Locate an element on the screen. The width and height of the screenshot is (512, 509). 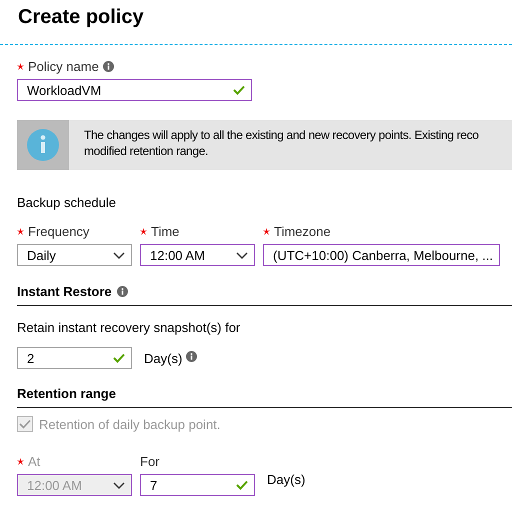
section-heading: Backup schedule is located at coordinates (66, 202).